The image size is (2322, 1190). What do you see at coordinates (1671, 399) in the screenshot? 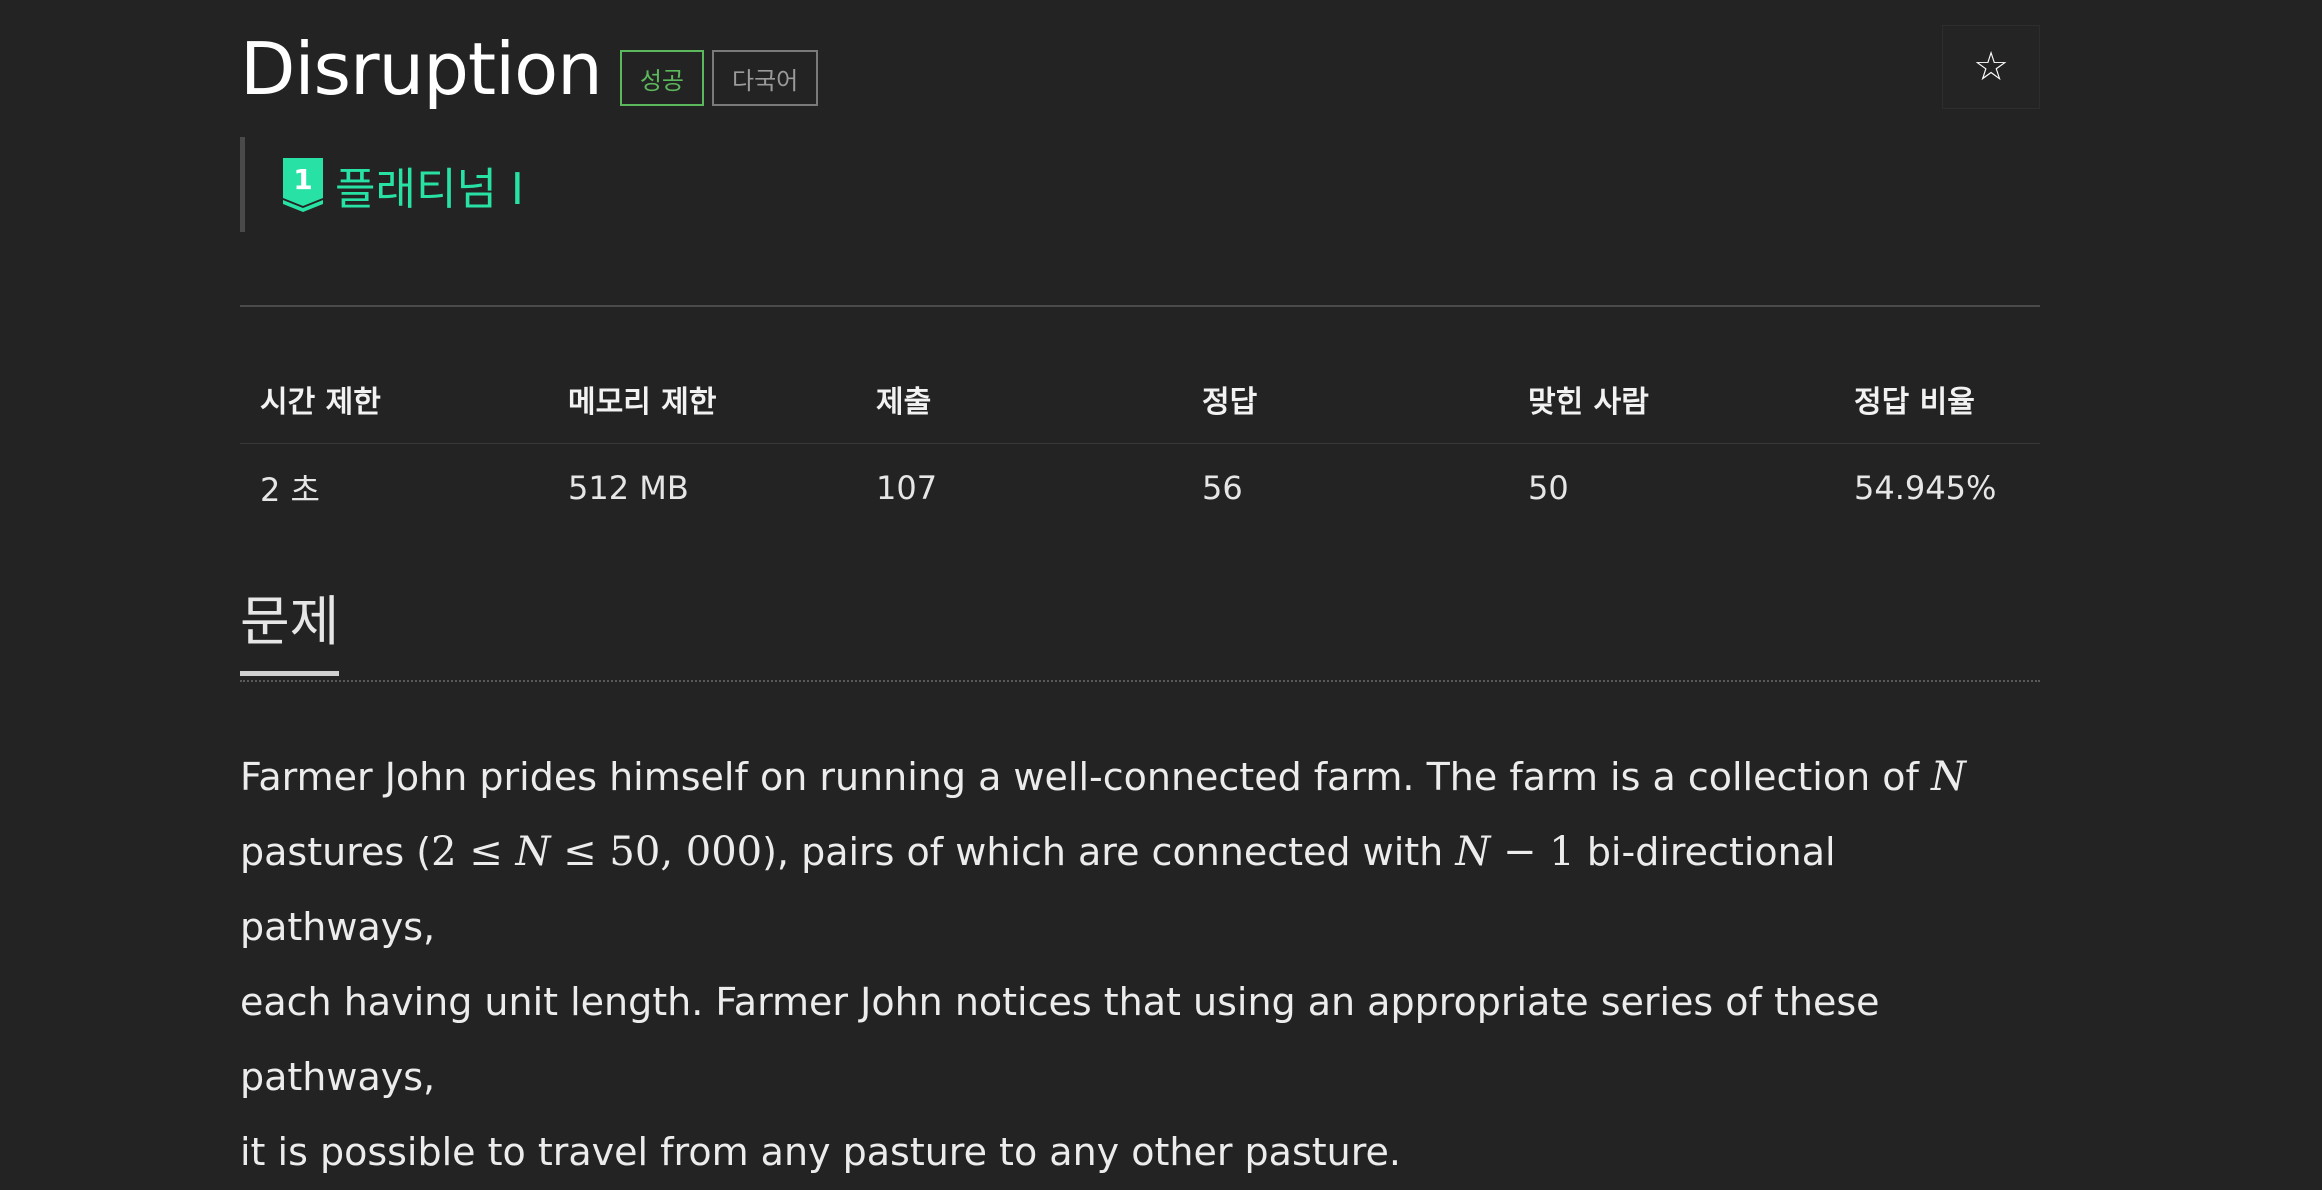
I see `header-solved-users: 맞힌 사람` at bounding box center [1671, 399].